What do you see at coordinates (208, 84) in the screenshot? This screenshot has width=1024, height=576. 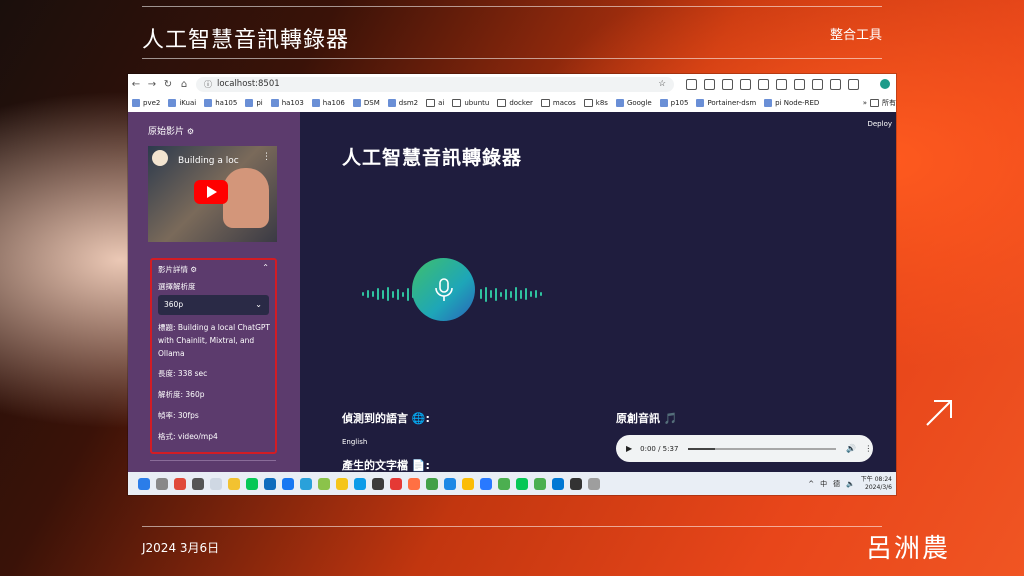 I see `site-info-icon: ⓘ` at bounding box center [208, 84].